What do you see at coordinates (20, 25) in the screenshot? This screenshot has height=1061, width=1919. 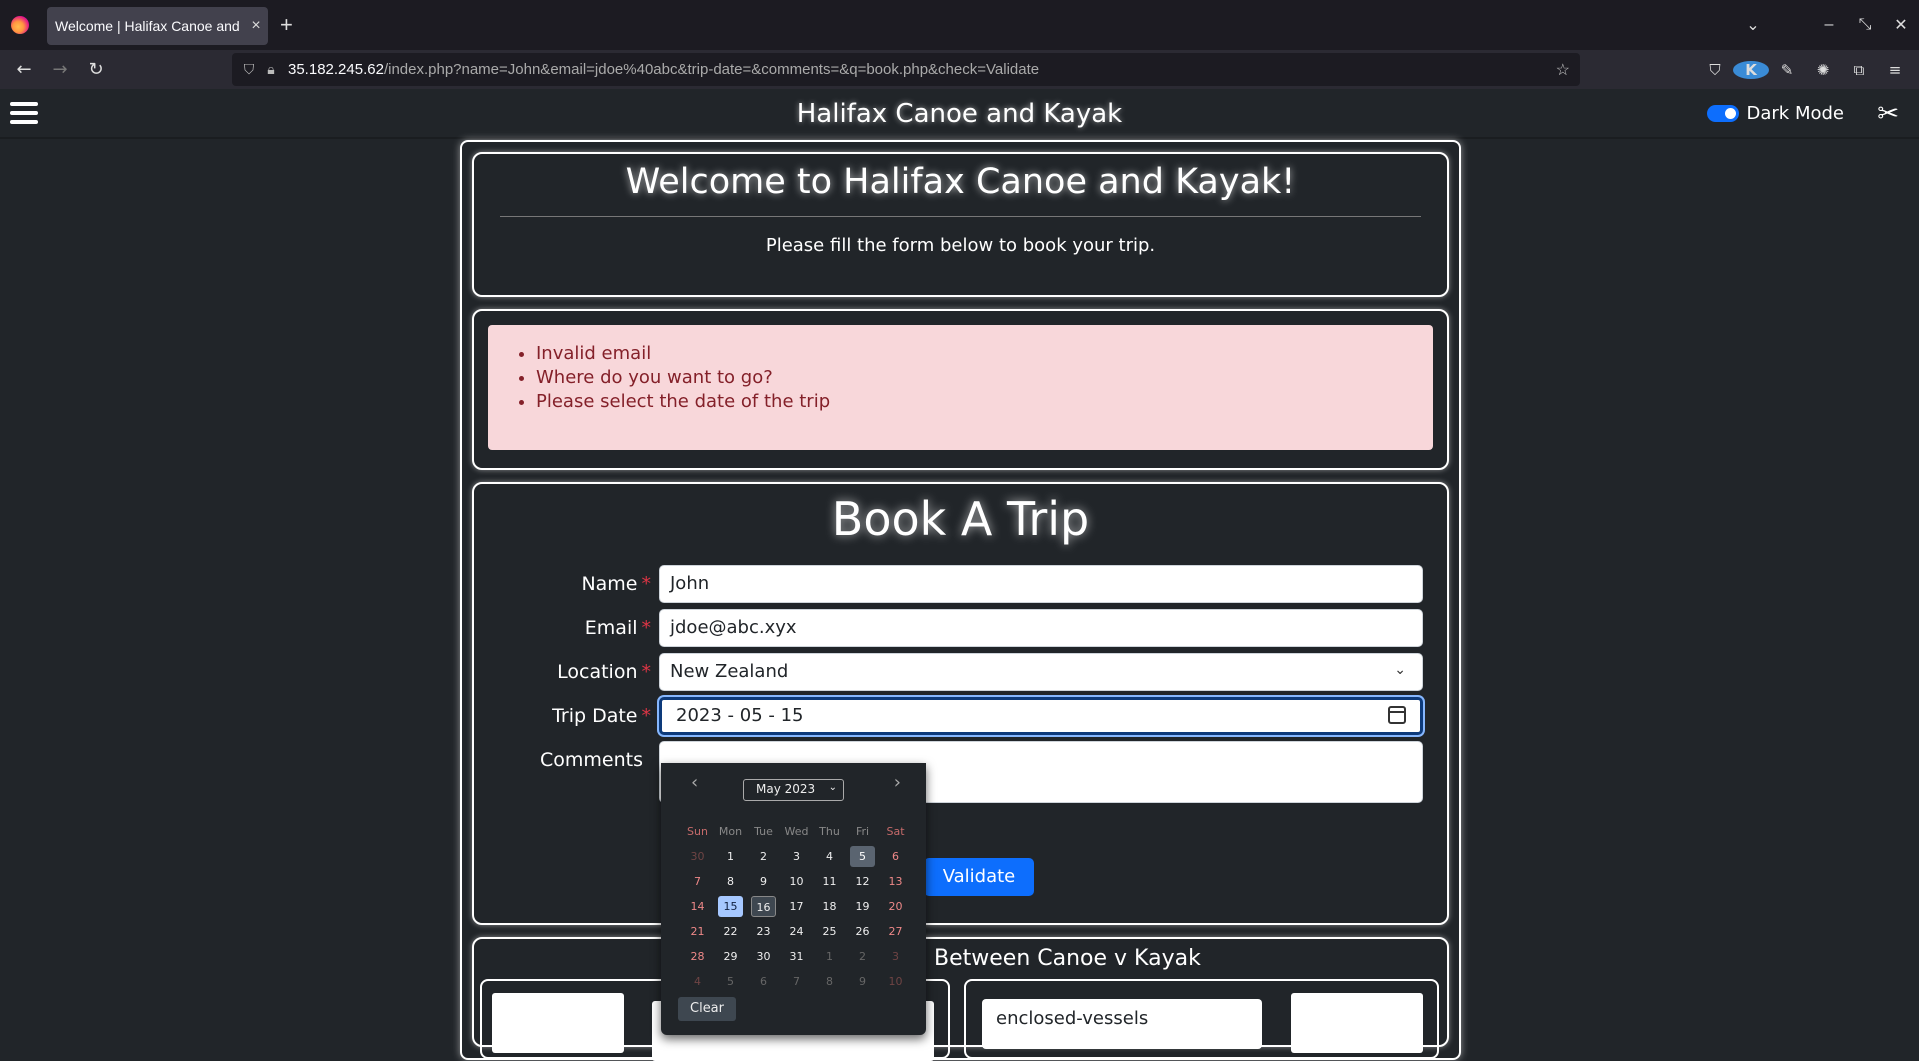 I see `firefox-logo-icon` at bounding box center [20, 25].